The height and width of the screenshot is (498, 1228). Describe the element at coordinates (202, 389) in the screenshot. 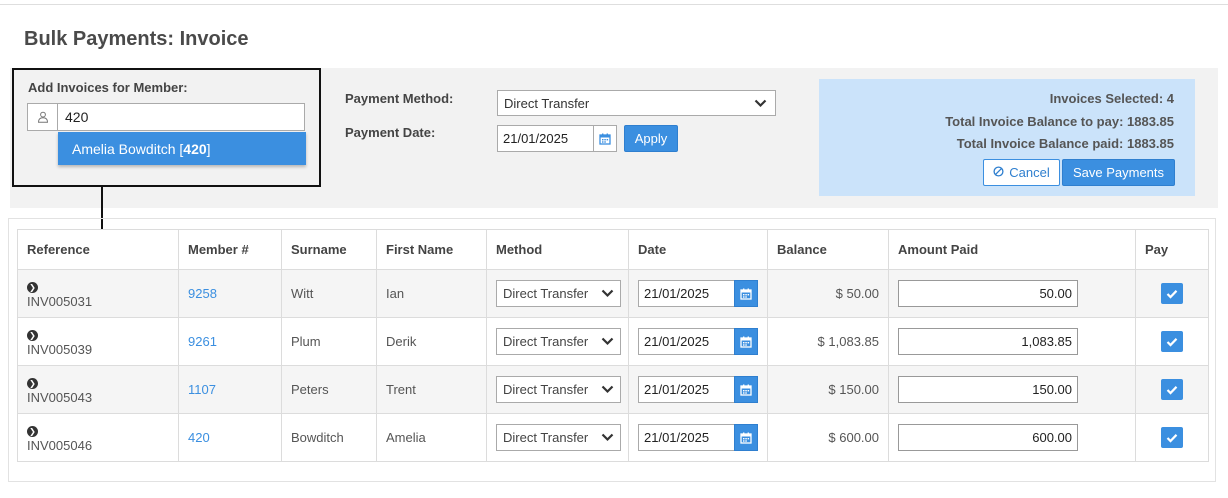

I see `member-link: 1107` at that location.